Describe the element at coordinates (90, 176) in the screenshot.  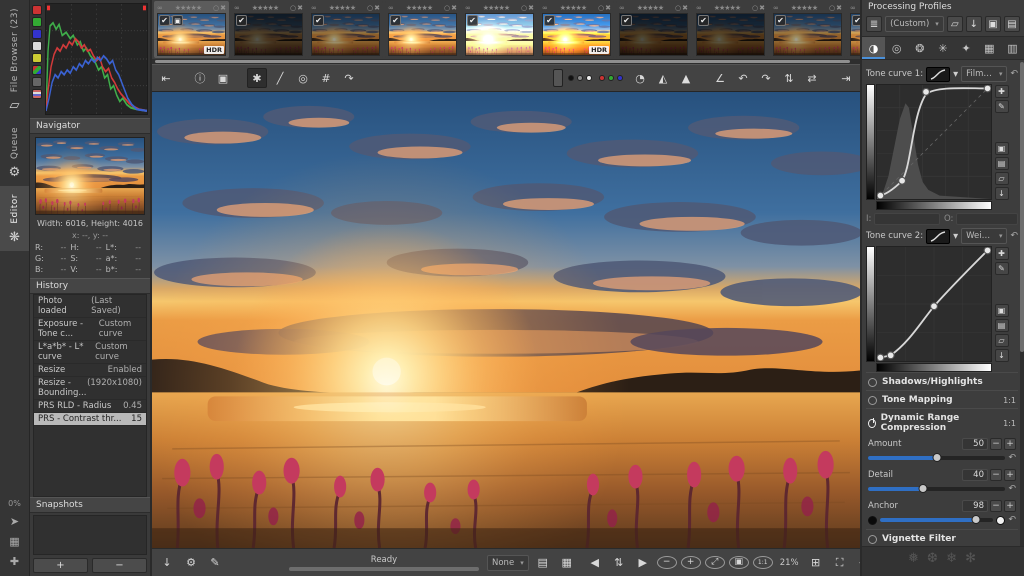
I see `navigator-thumbnail` at that location.